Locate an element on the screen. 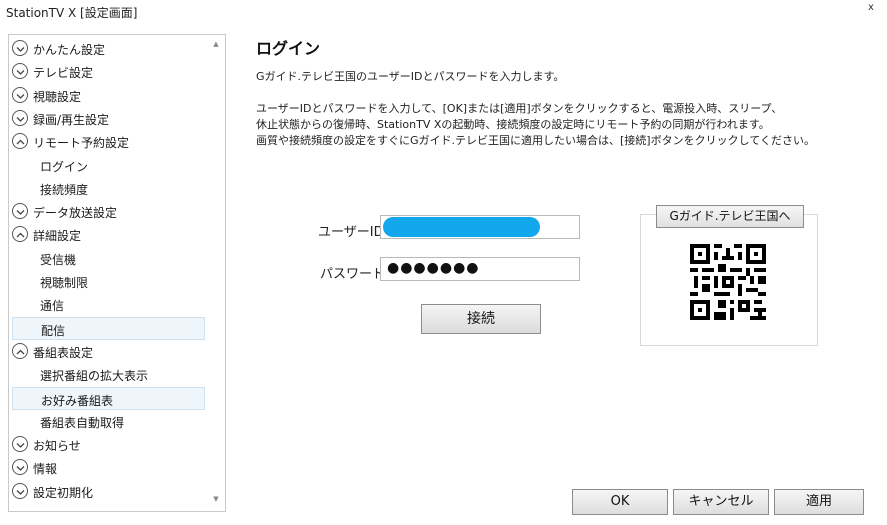 This screenshot has width=887, height=525. title-bar: StationTV X [設定画面] x is located at coordinates (443, 11).